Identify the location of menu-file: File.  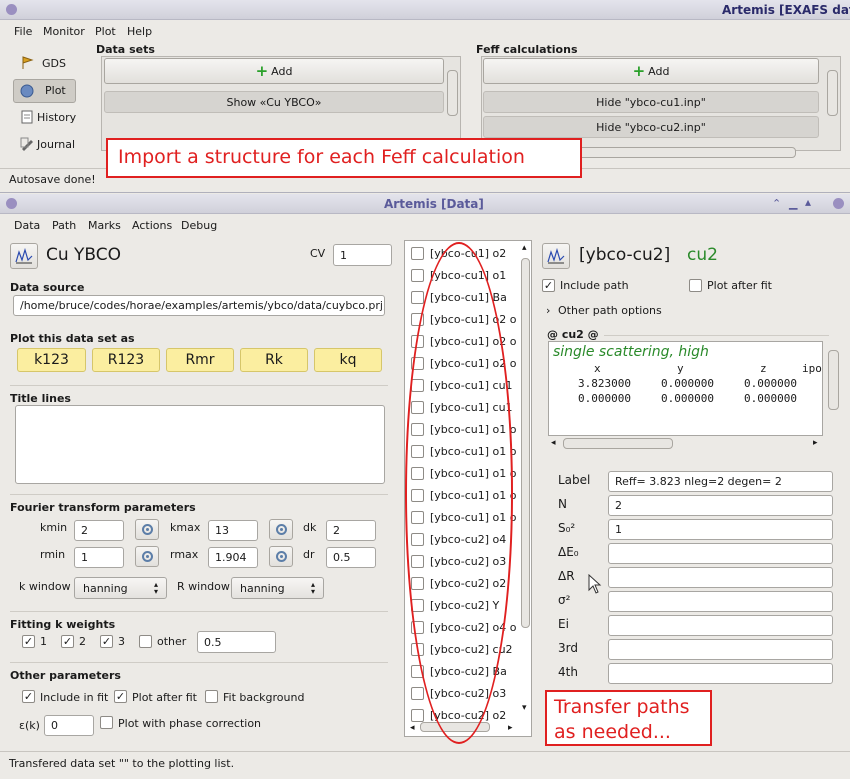
(23, 31).